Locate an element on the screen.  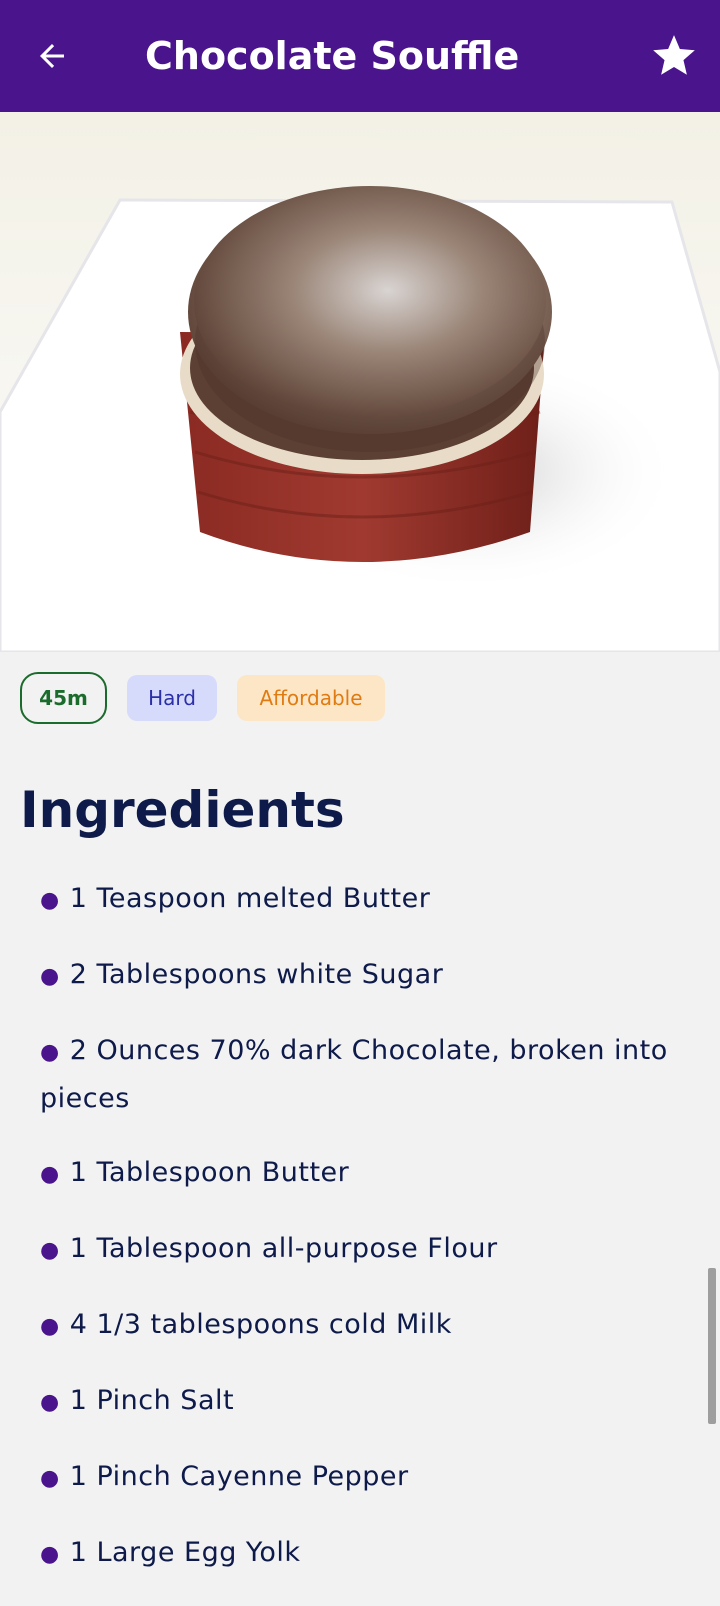
ingredients-heading: Ingredients is located at coordinates (182, 810).